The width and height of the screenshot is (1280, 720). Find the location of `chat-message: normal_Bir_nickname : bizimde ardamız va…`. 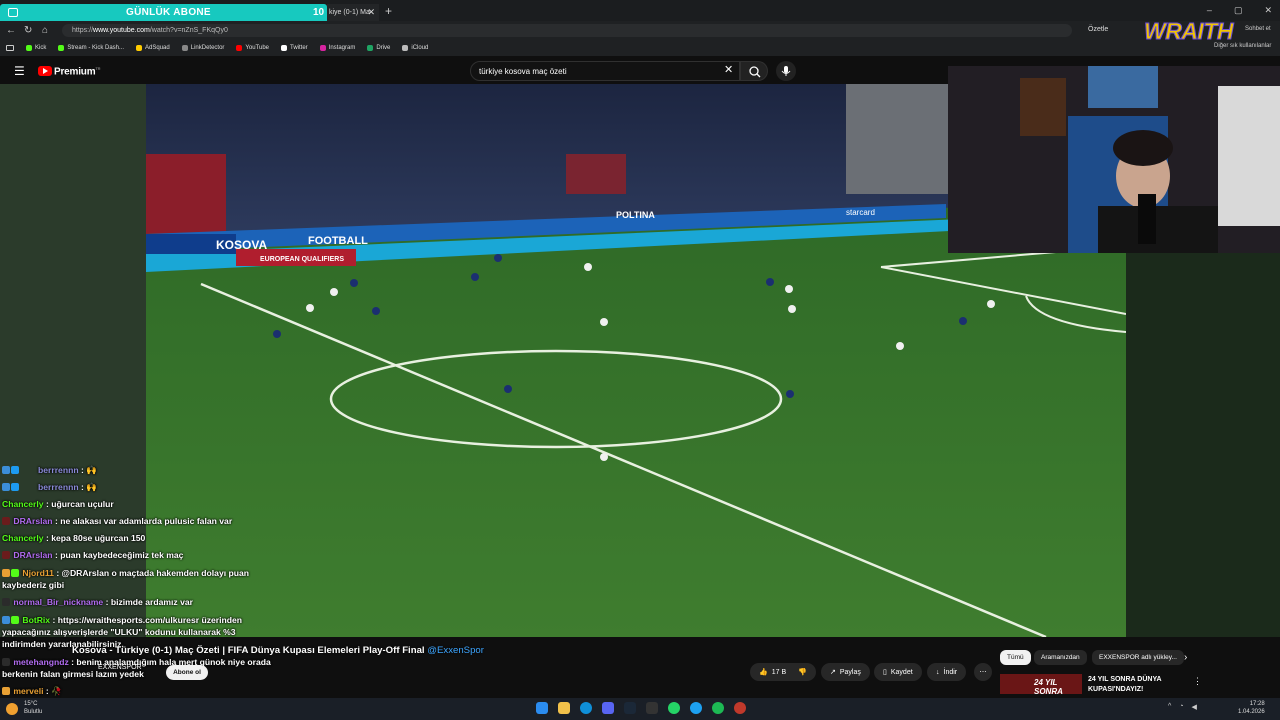

chat-message: normal_Bir_nickname : bizimde ardamız va… is located at coordinates (137, 602).